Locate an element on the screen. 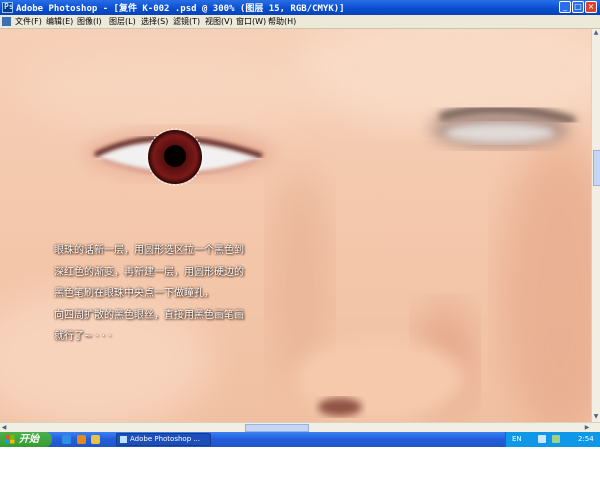  start-button: 开始 is located at coordinates (26, 439).